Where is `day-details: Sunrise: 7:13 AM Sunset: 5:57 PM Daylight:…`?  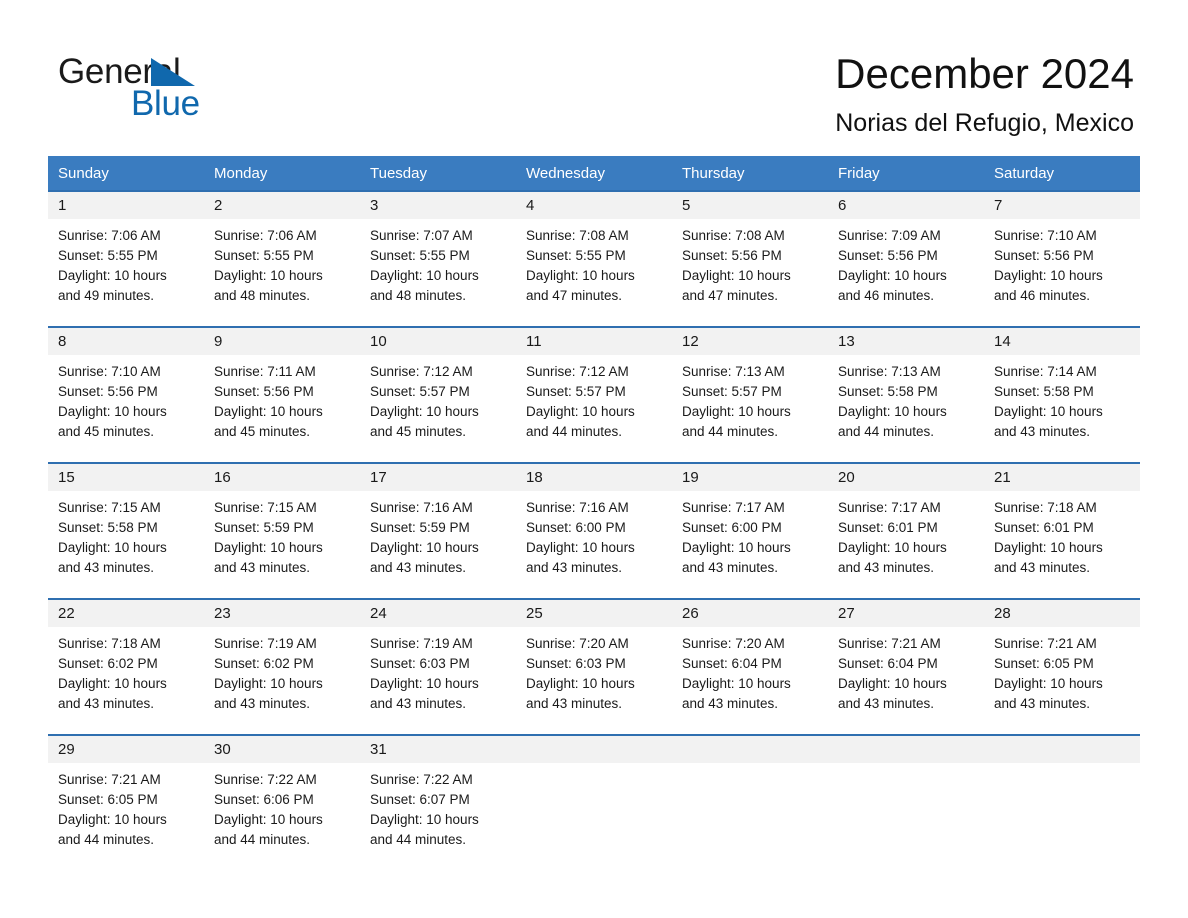 day-details: Sunrise: 7:13 AM Sunset: 5:57 PM Daylight:… is located at coordinates (750, 398).